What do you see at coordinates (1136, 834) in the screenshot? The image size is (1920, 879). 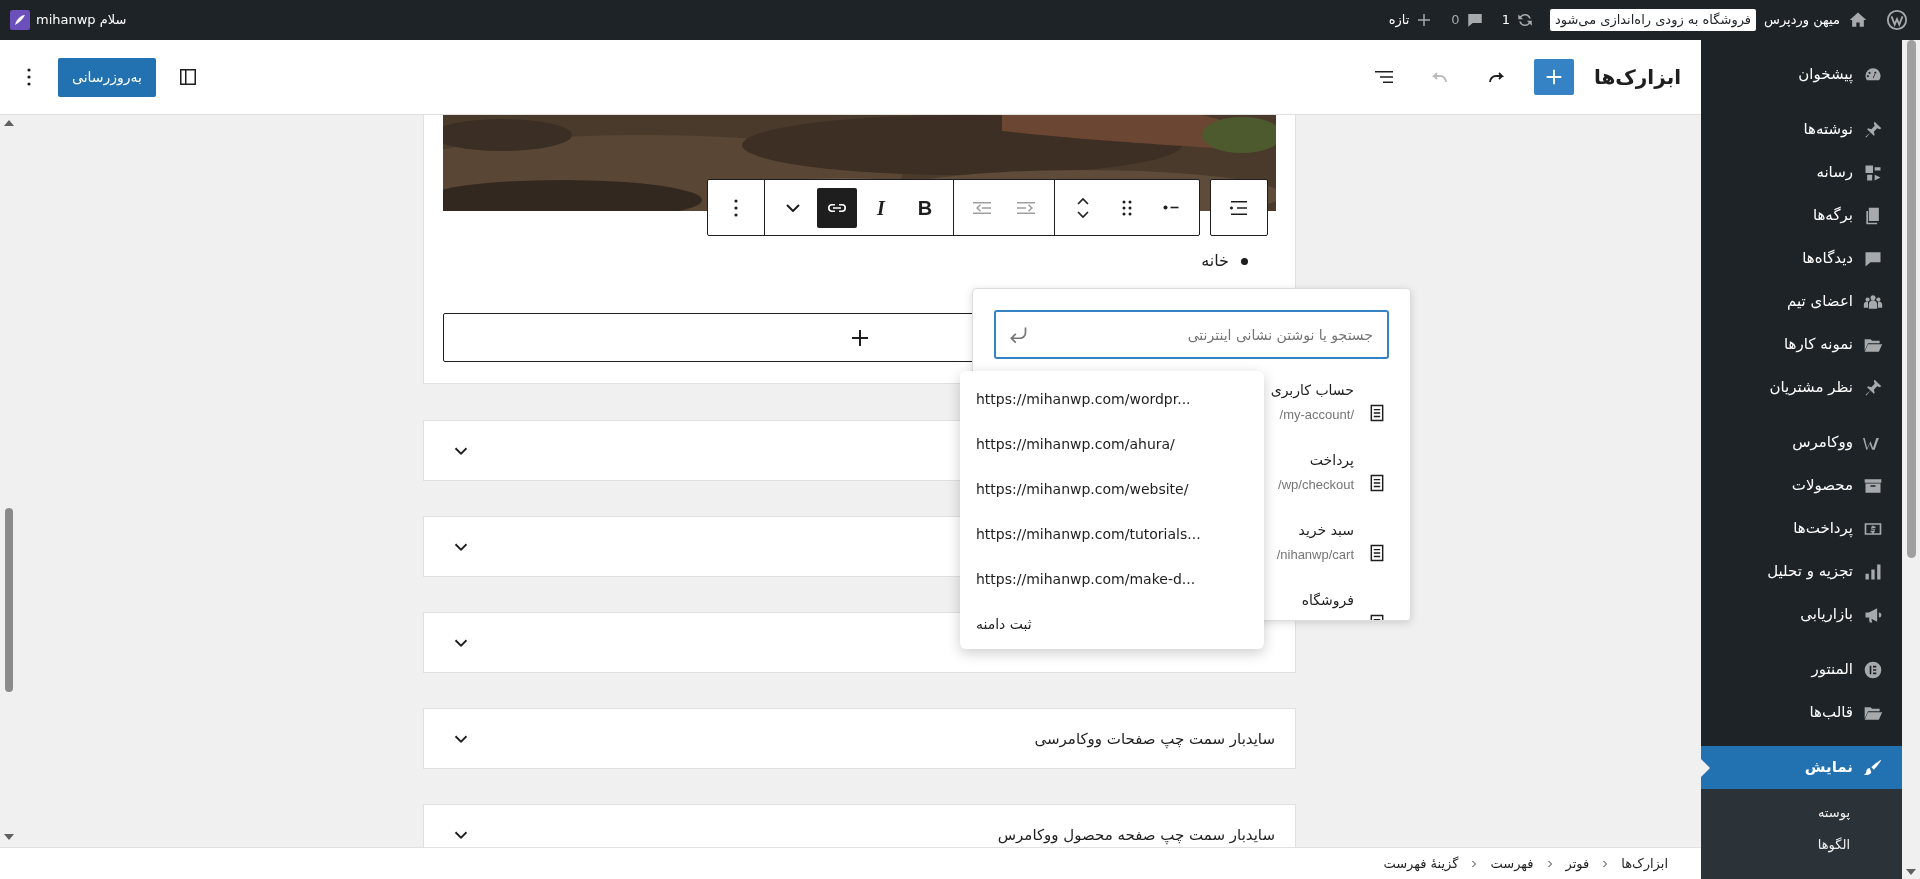 I see `accordion-title: سایدبار سمت چپ صفحه محصول ووکامرس` at bounding box center [1136, 834].